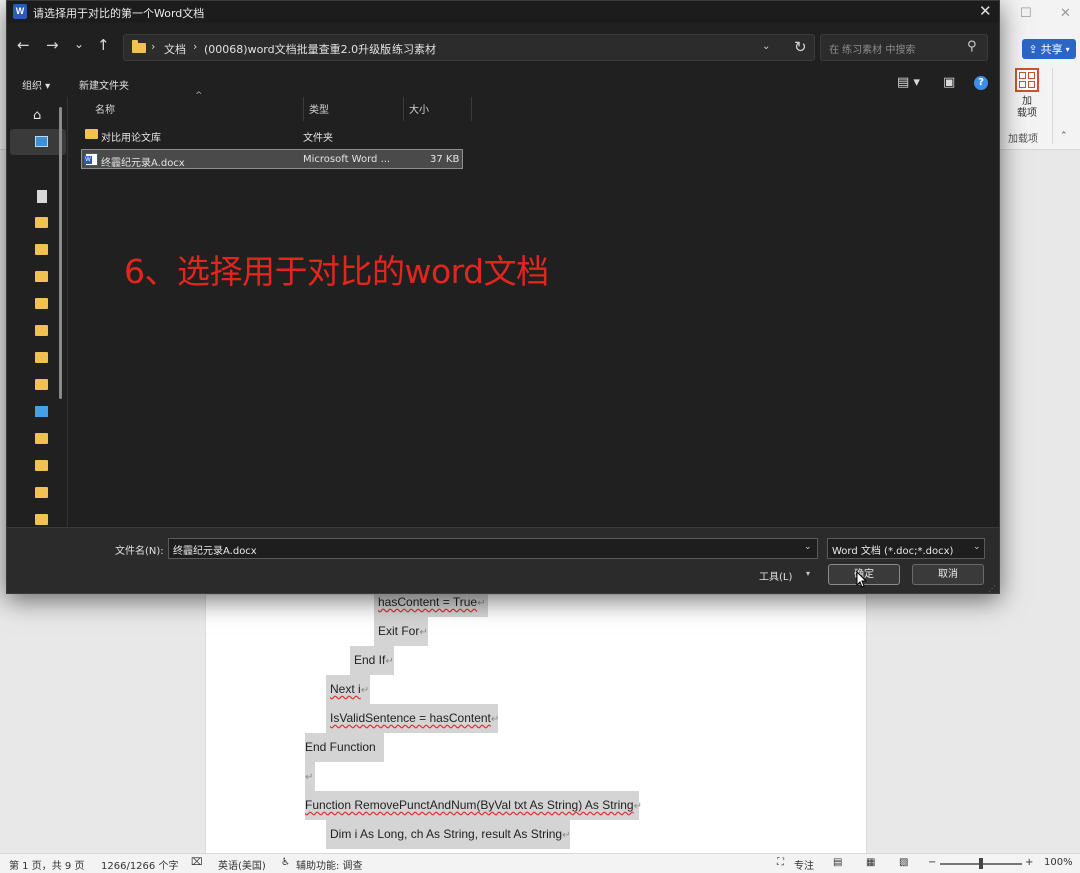 This screenshot has height=873, width=1080. What do you see at coordinates (139, 551) in the screenshot?
I see `filename-label: 文件名(N):` at bounding box center [139, 551].